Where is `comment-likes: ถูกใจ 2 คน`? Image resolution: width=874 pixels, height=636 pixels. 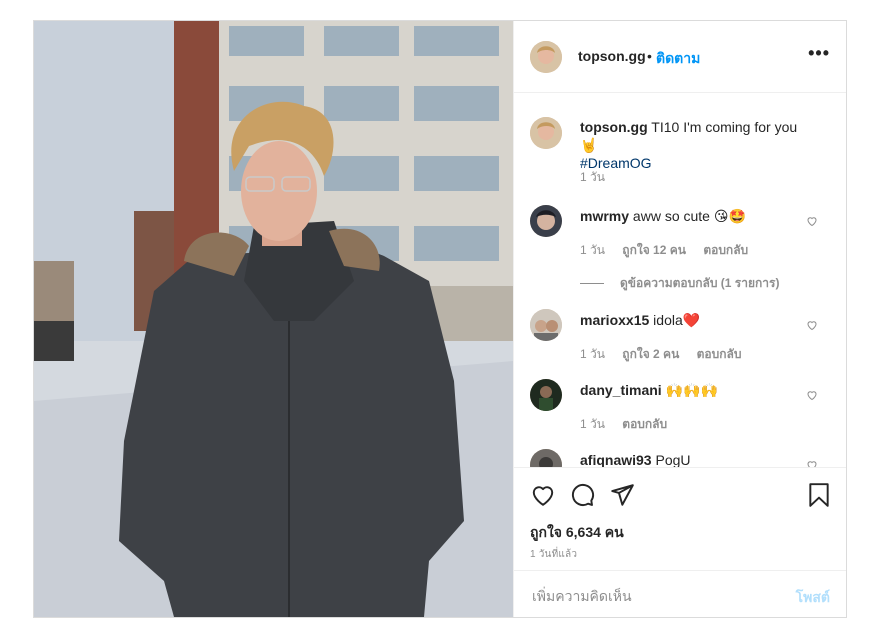 comment-likes: ถูกใจ 2 คน is located at coordinates (650, 354).